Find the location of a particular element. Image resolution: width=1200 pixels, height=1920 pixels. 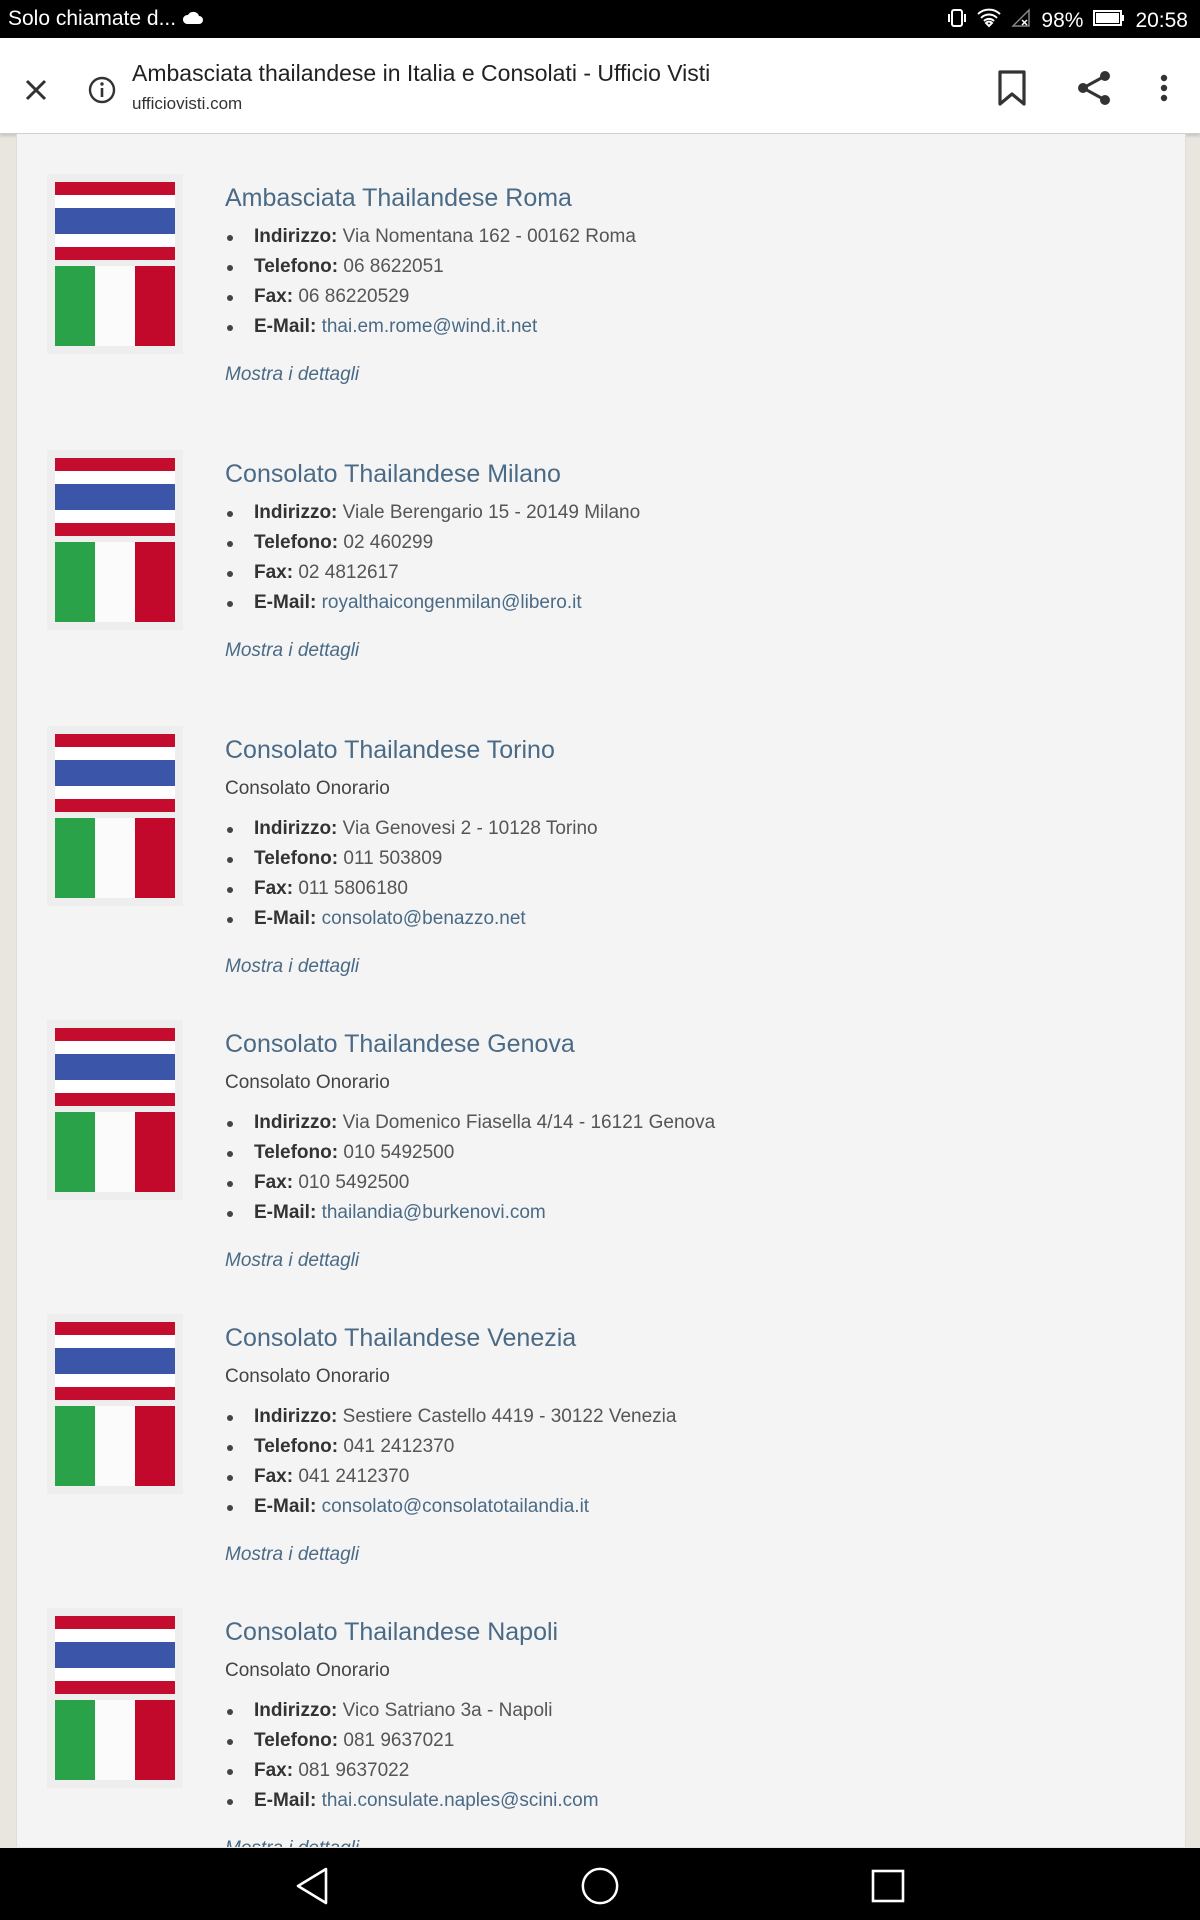

fax-item: Fax: 041 2412370 is located at coordinates (450, 1477).